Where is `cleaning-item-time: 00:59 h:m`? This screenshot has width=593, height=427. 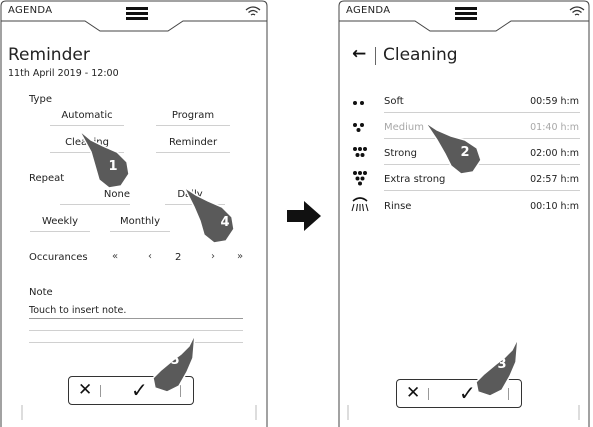 cleaning-item-time: 00:59 h:m is located at coordinates (554, 101).